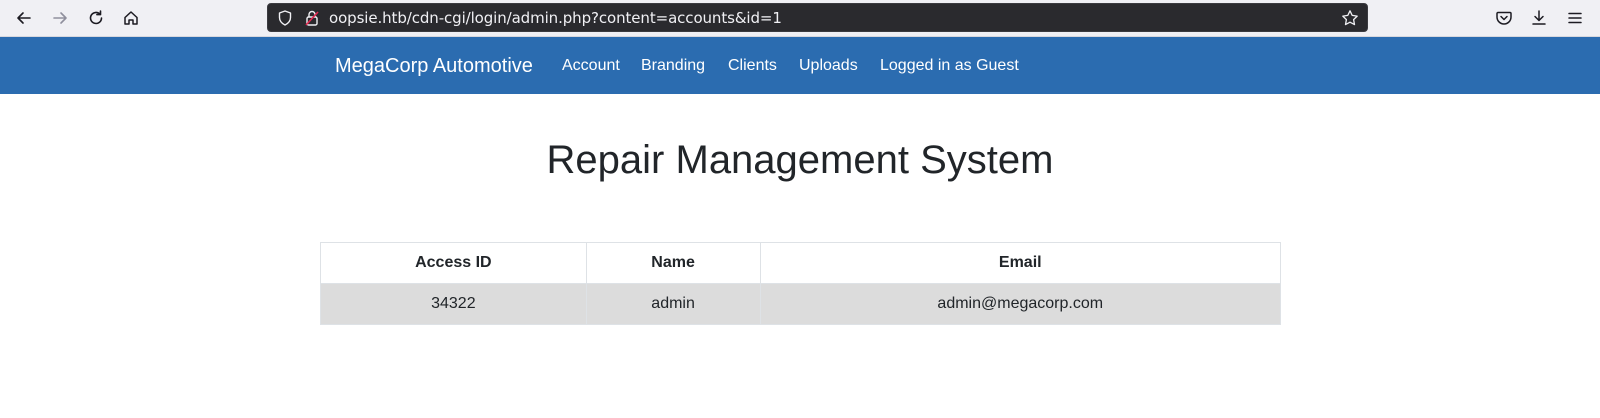  What do you see at coordinates (673, 263) in the screenshot?
I see `column-header-name: Name` at bounding box center [673, 263].